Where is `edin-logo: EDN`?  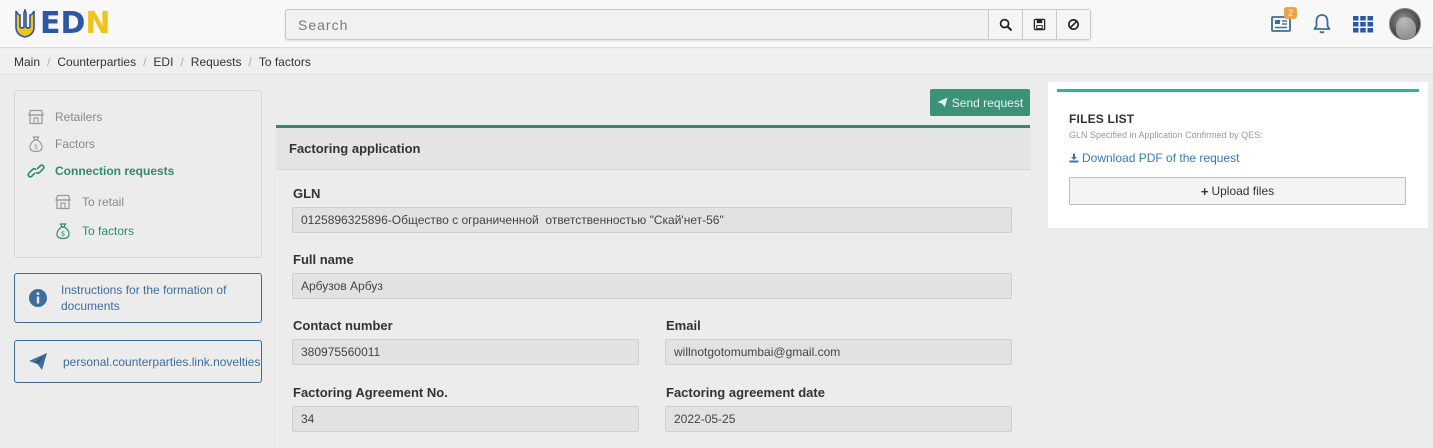
edin-logo: EDN is located at coordinates (62, 24).